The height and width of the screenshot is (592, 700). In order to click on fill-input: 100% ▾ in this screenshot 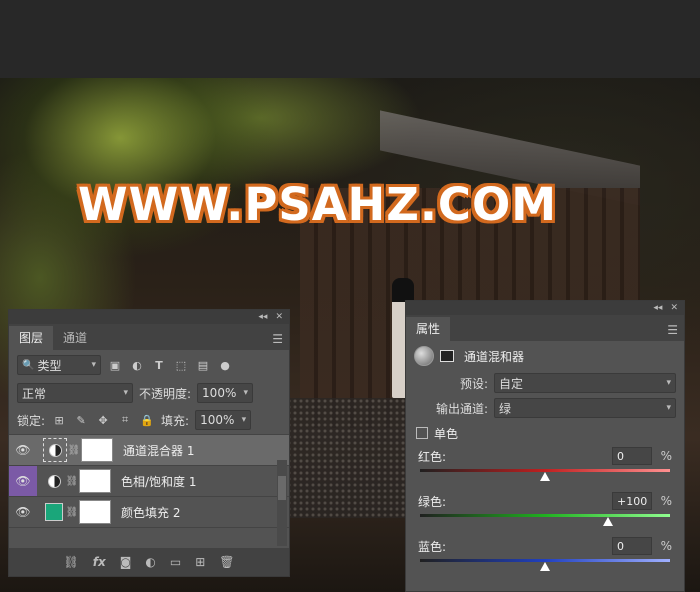, I will do `click(223, 420)`.